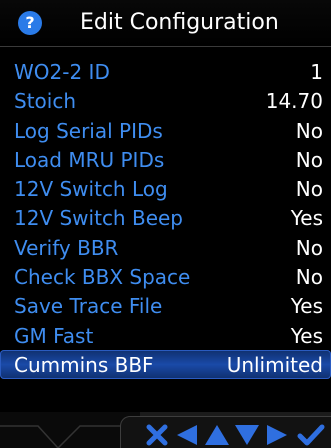 The height and width of the screenshot is (448, 331). What do you see at coordinates (89, 159) in the screenshot?
I see `config-label: Load MRU PIDs` at bounding box center [89, 159].